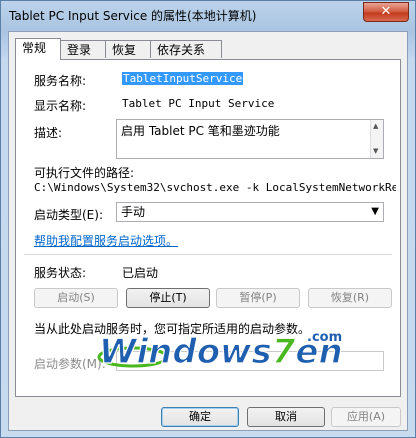 The image size is (416, 438). I want to click on exe-path-label: 可执行文件的路径:, so click(84, 173).